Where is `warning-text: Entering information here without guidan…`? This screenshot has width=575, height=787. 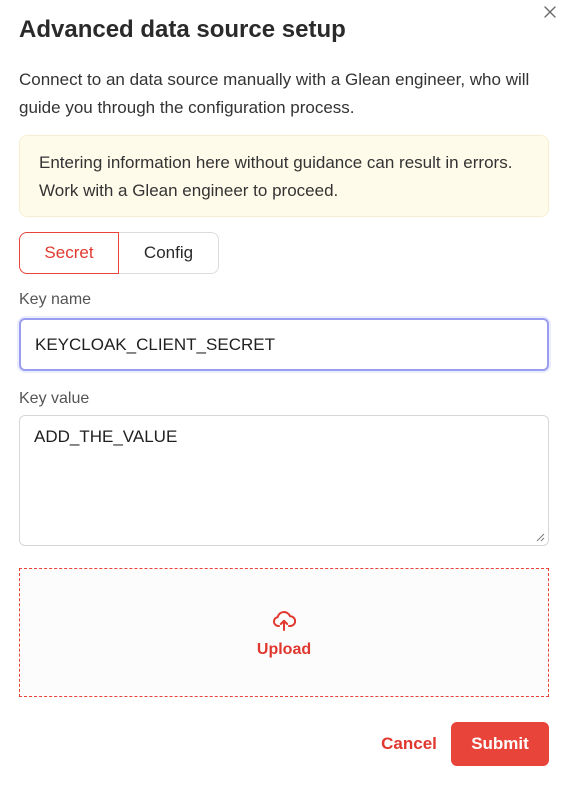
warning-text: Entering information here without guidan… is located at coordinates (276, 176).